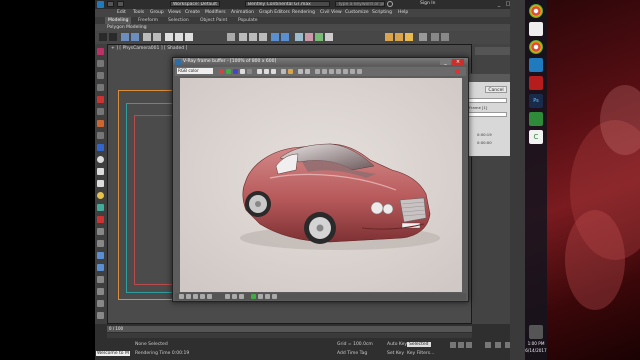 This screenshot has height=360, width=640. Describe the element at coordinates (253, 37) in the screenshot. I see `angle-snap-icon` at that location.